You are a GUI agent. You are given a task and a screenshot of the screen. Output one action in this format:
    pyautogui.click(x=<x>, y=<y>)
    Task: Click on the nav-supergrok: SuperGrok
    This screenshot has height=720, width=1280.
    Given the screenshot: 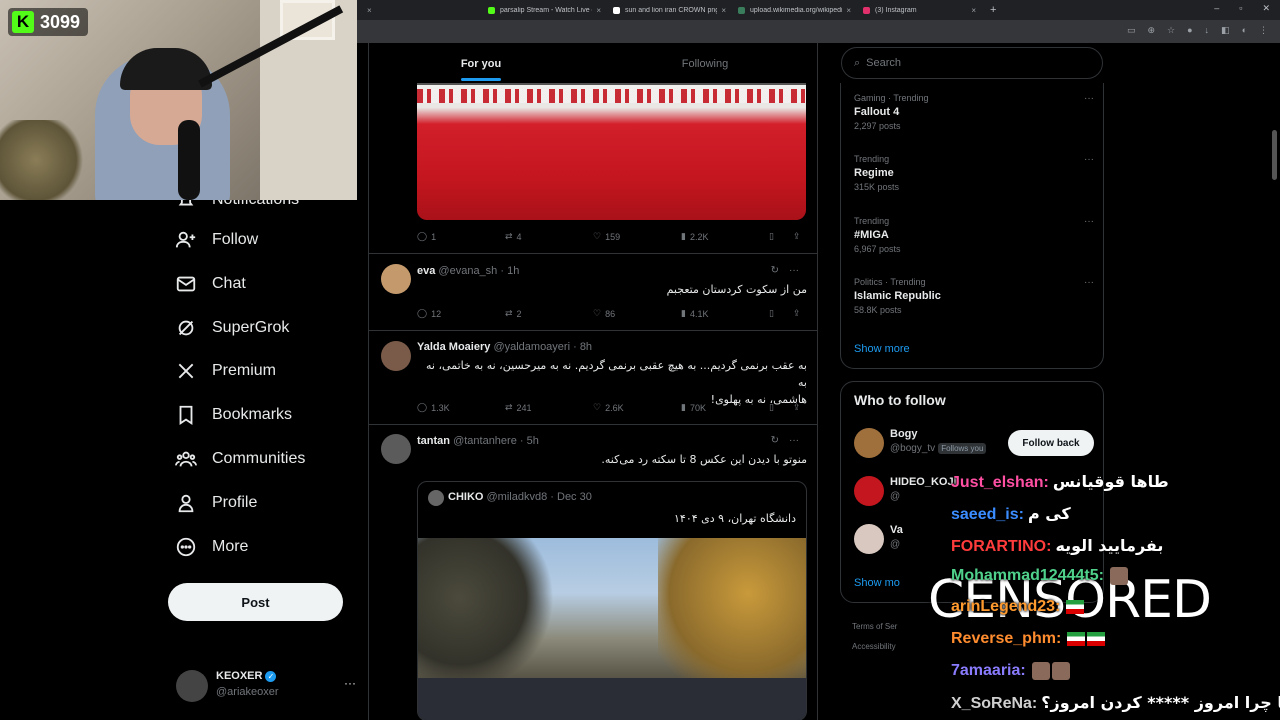 What is the action you would take?
    pyautogui.click(x=231, y=328)
    